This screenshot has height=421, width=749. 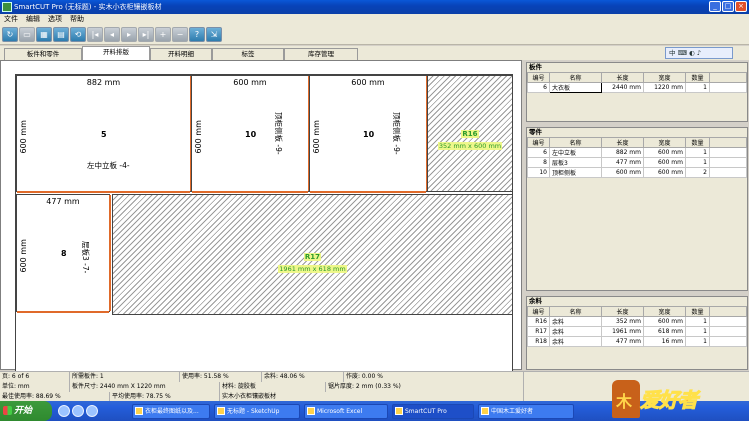 What do you see at coordinates (197, 34) in the screenshot?
I see `help-icon: ?` at bounding box center [197, 34].